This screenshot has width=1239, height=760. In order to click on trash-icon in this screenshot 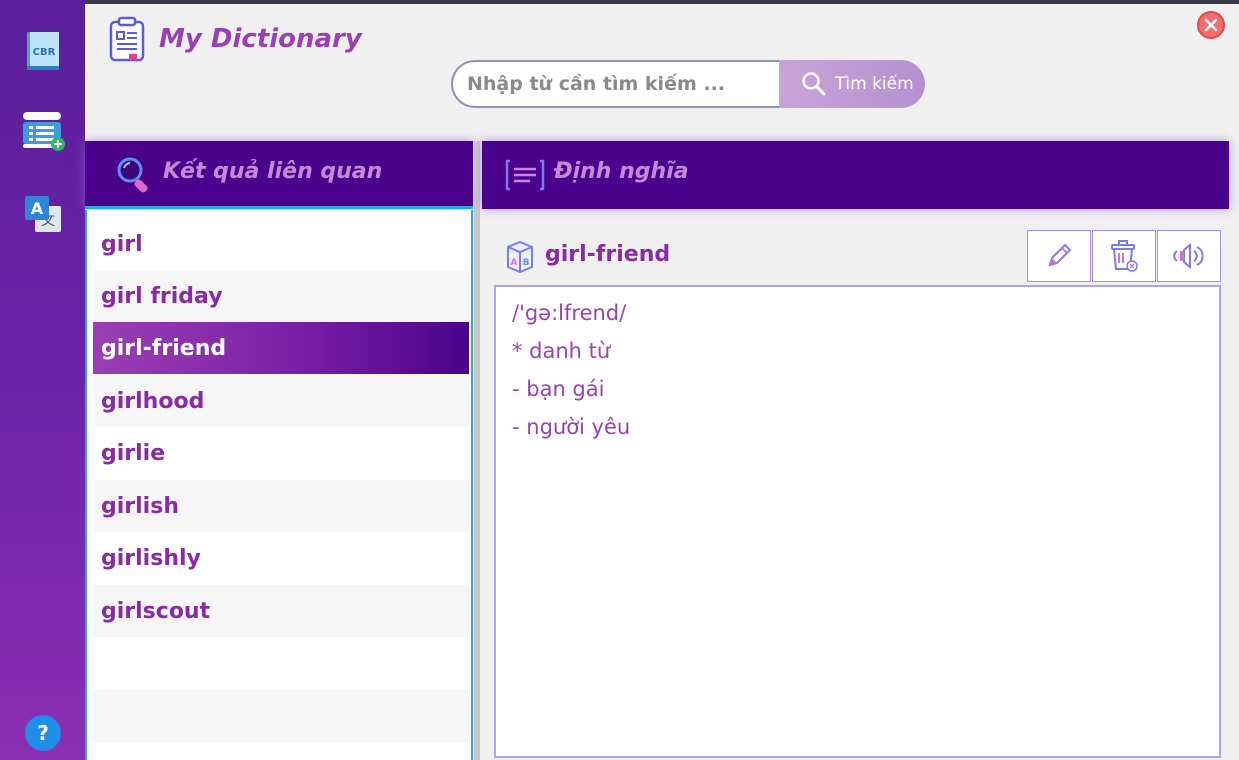, I will do `click(1124, 256)`.